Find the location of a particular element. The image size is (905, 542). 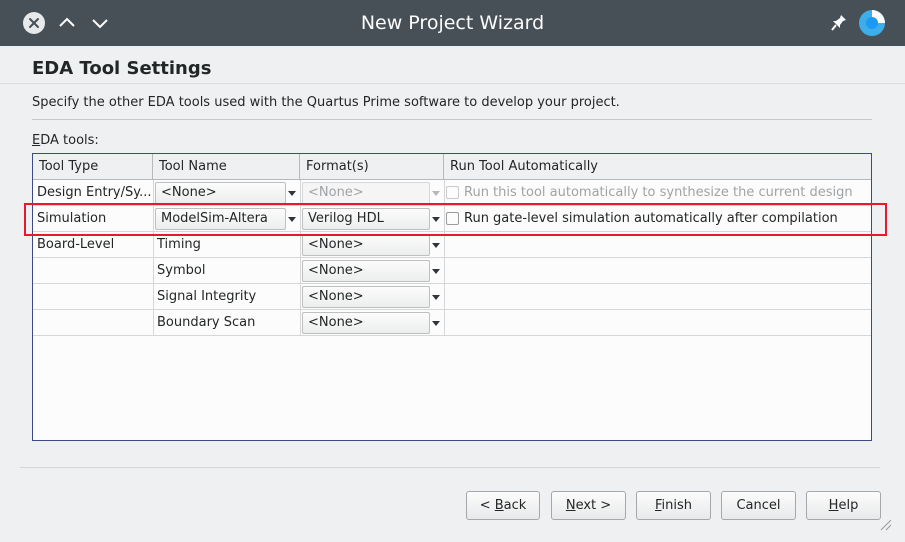

table-row: Boundary Scan <None> is located at coordinates (452, 323).